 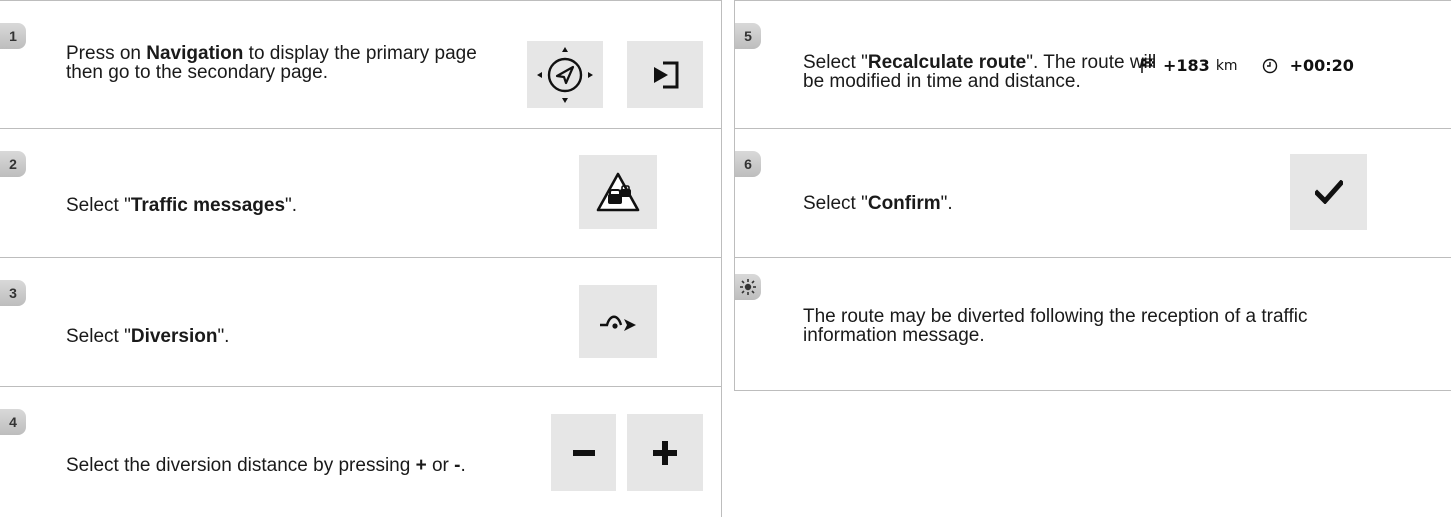 What do you see at coordinates (360, 322) in the screenshot?
I see `step-3: 3 Select "Diversion".` at bounding box center [360, 322].